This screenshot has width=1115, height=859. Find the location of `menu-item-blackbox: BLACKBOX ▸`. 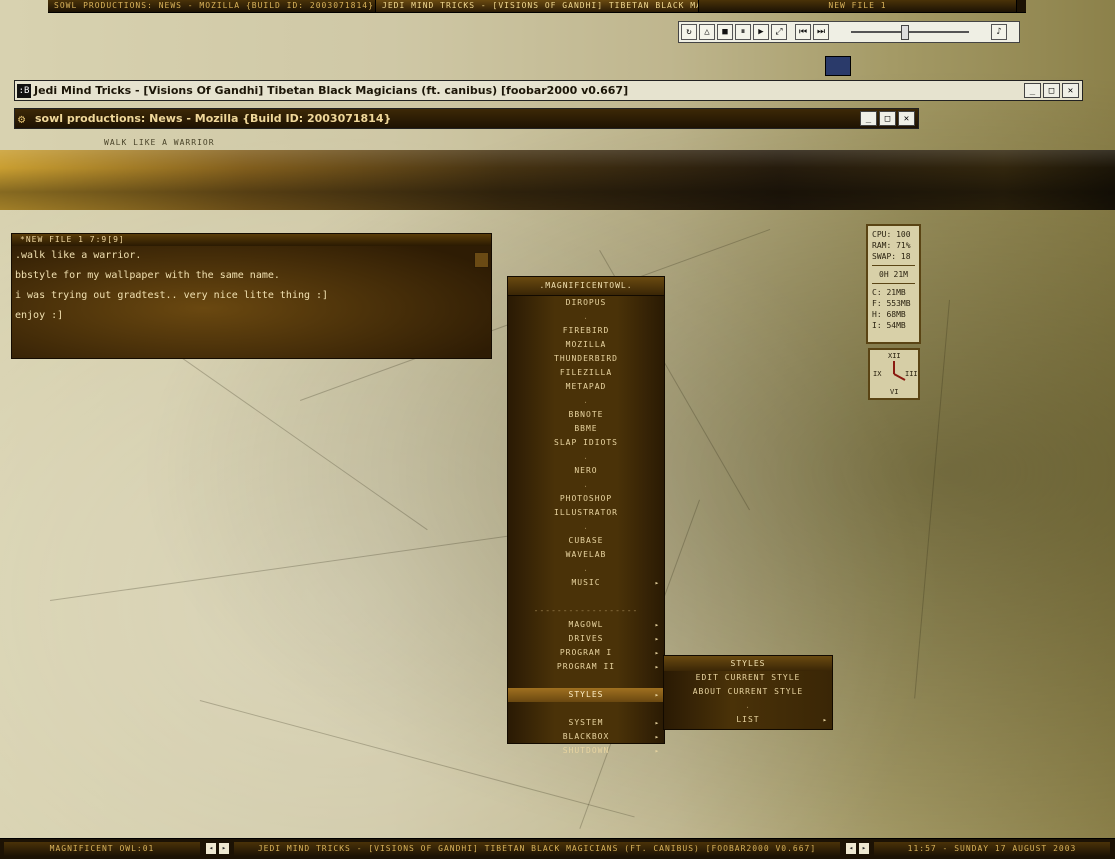

menu-item-blackbox: BLACKBOX ▸ is located at coordinates (586, 737).